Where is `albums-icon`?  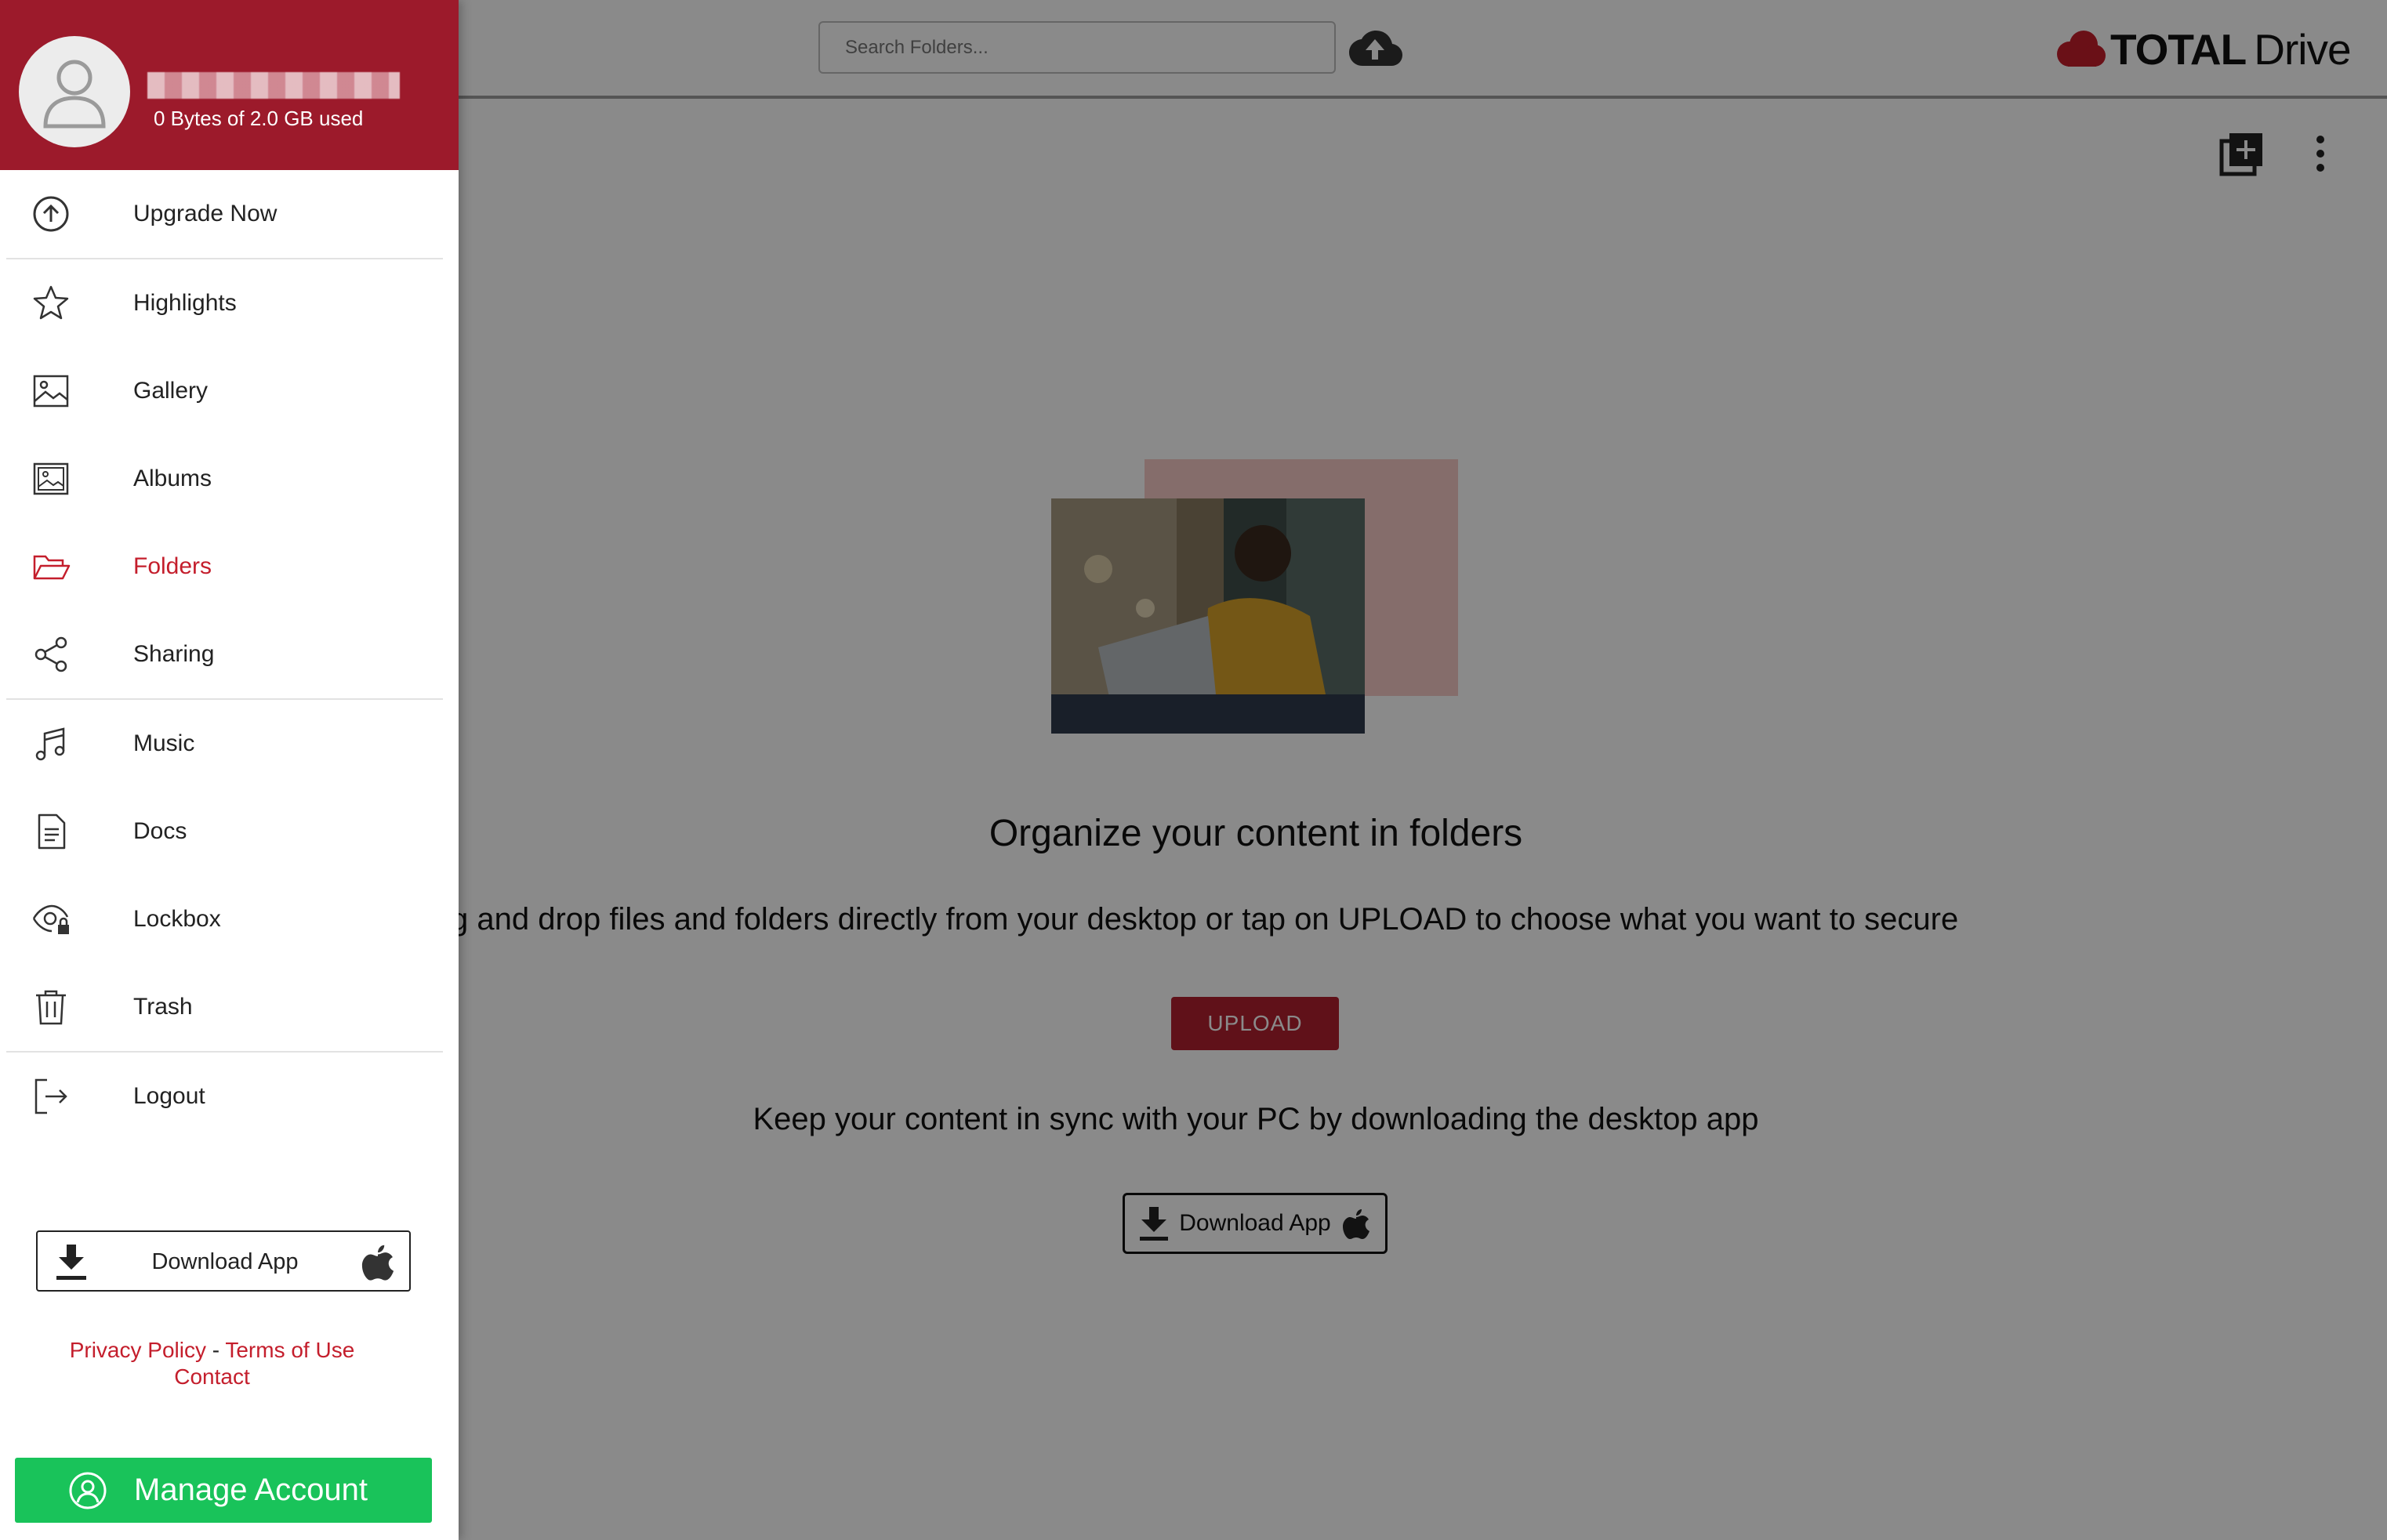 albums-icon is located at coordinates (51, 478).